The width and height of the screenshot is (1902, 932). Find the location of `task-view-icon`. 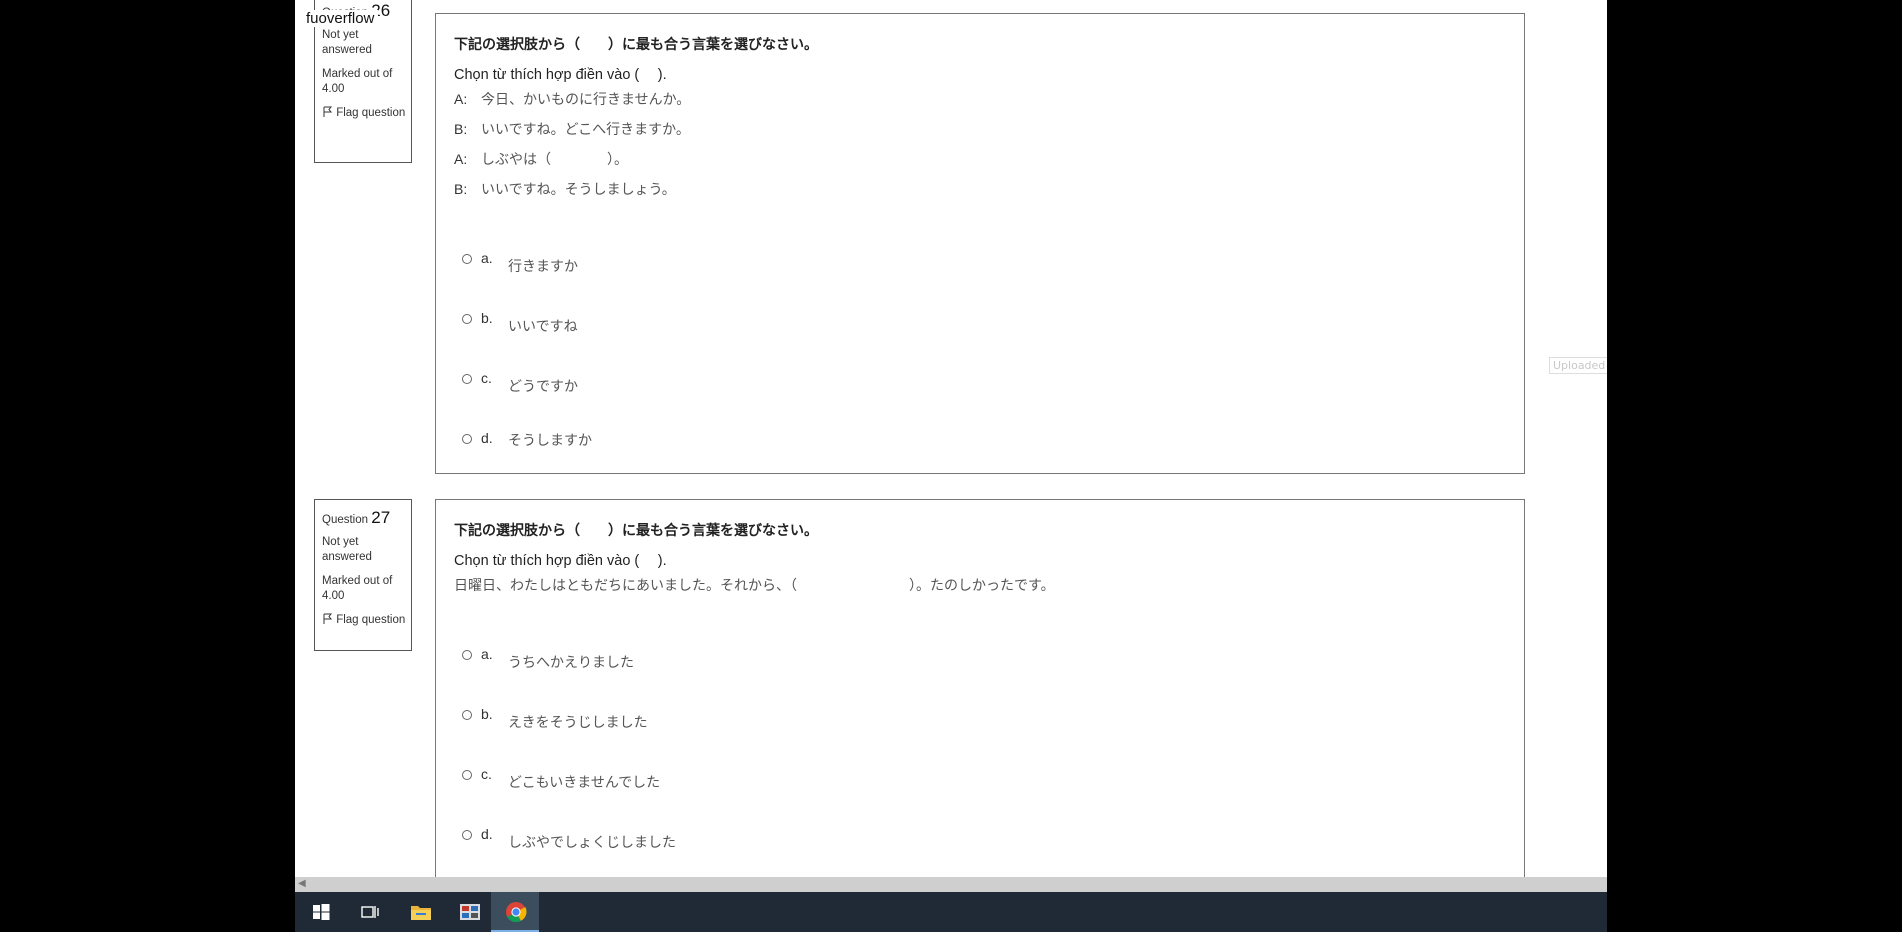

task-view-icon is located at coordinates (370, 912).